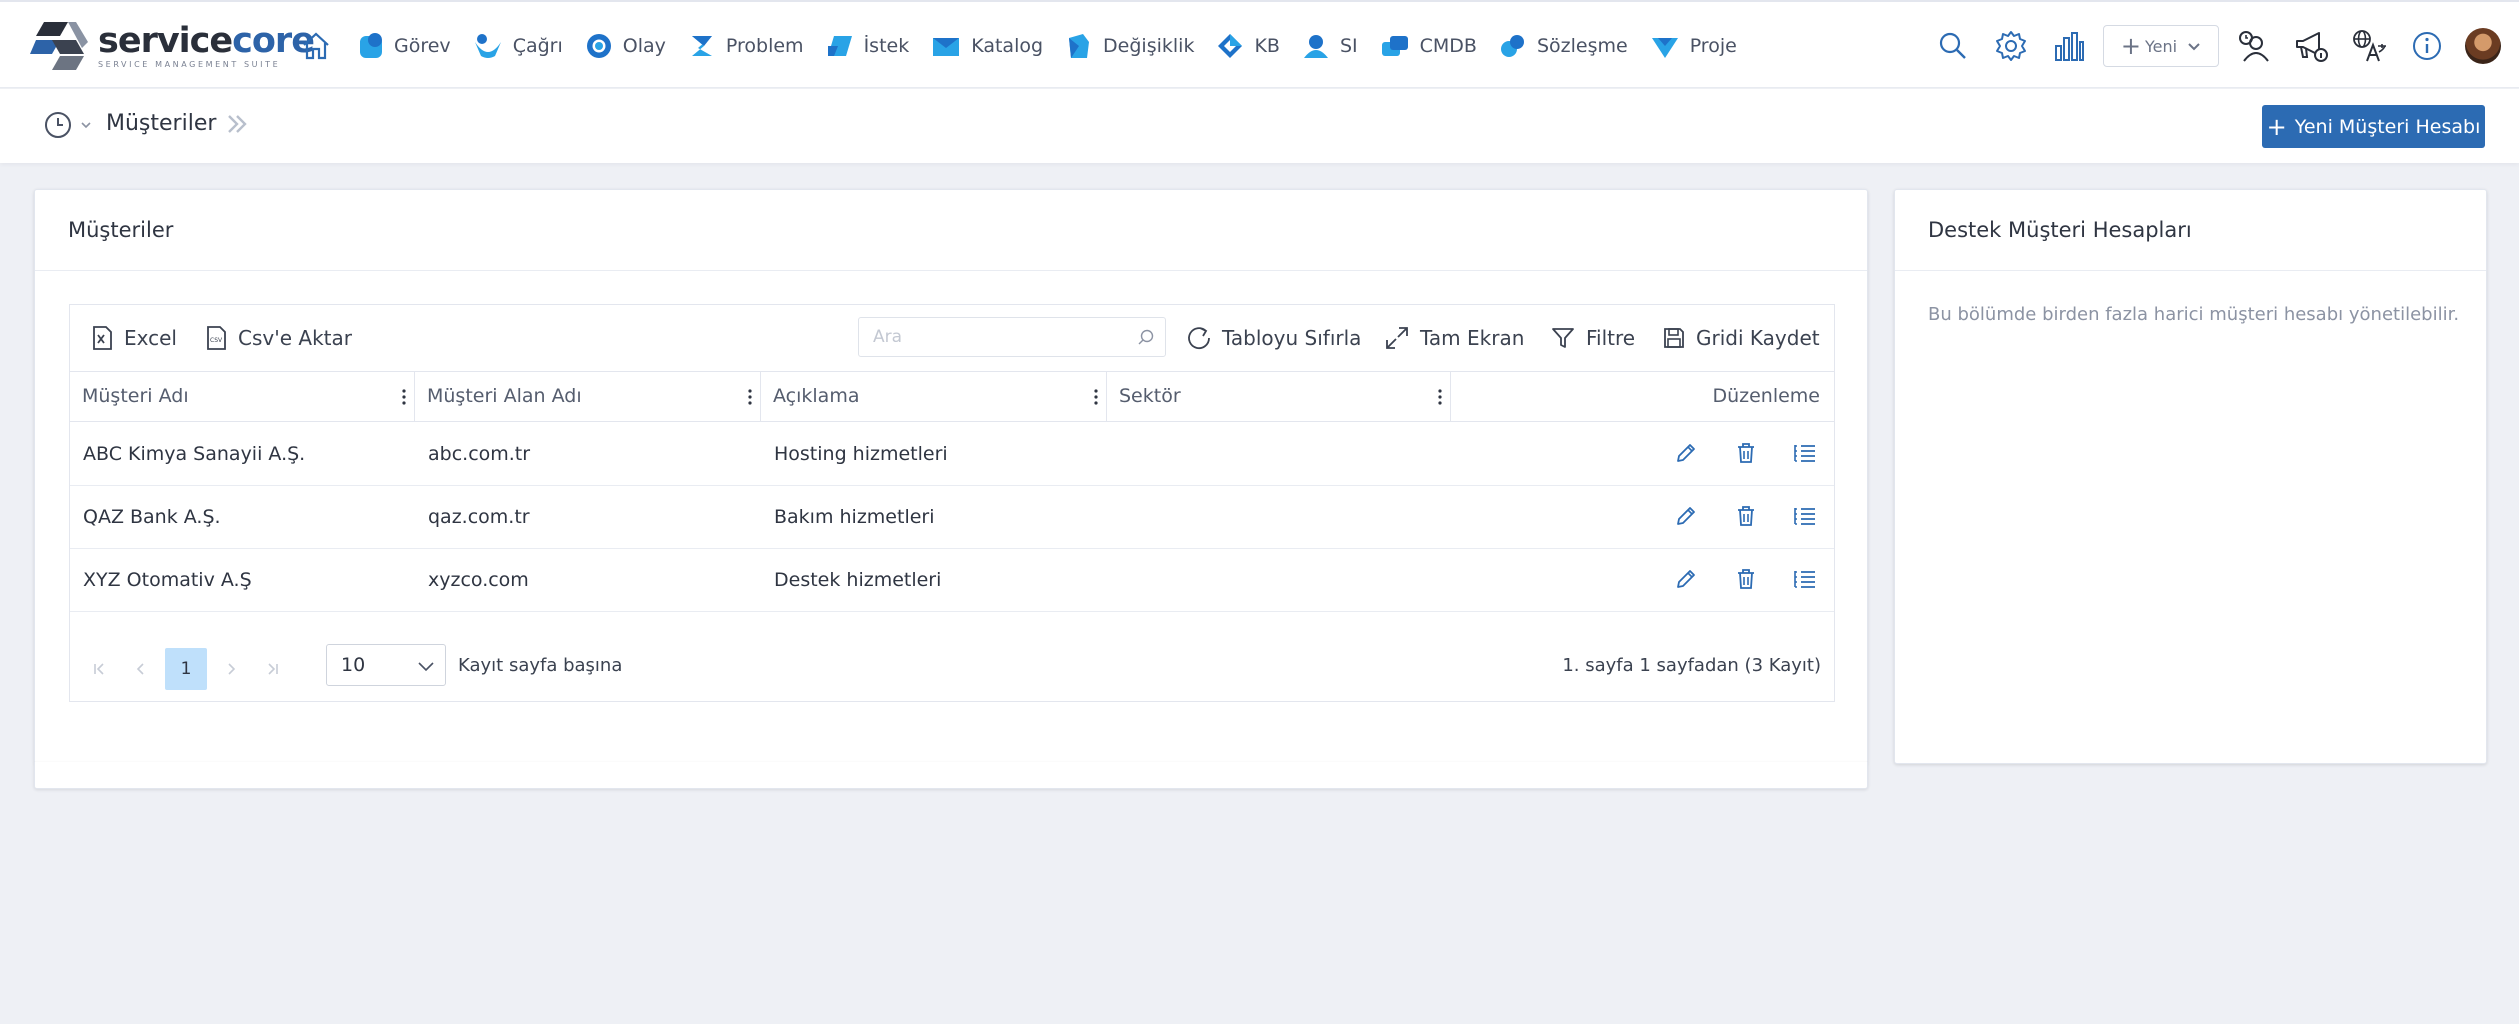 Image resolution: width=2519 pixels, height=1024 pixels. I want to click on servicecore-logo: servicecore SERVICE MANAGEMENT SUITE, so click(172, 46).